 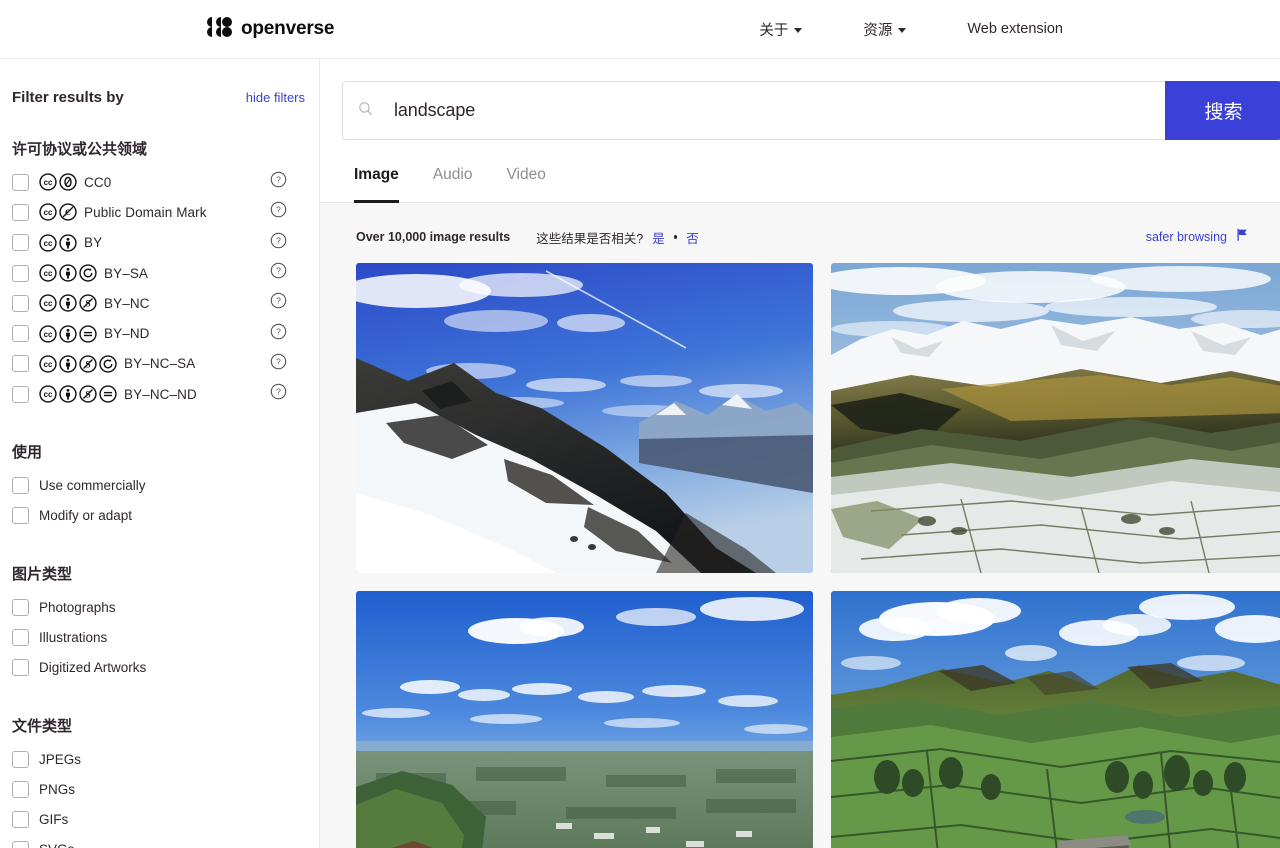 What do you see at coordinates (159, 607) in the screenshot?
I see `filter-photographs: Photographs` at bounding box center [159, 607].